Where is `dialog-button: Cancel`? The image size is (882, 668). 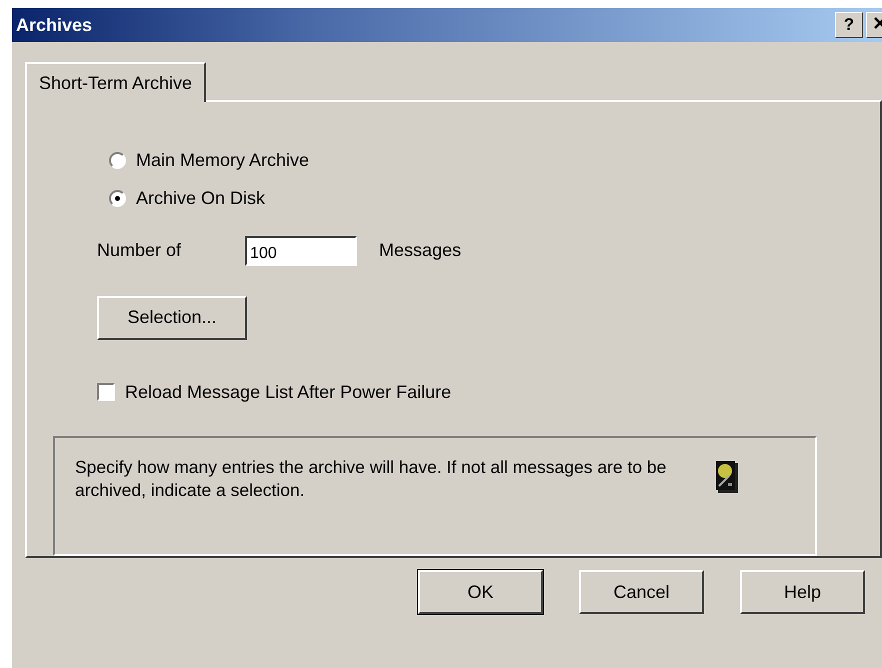 dialog-button: Cancel is located at coordinates (641, 592).